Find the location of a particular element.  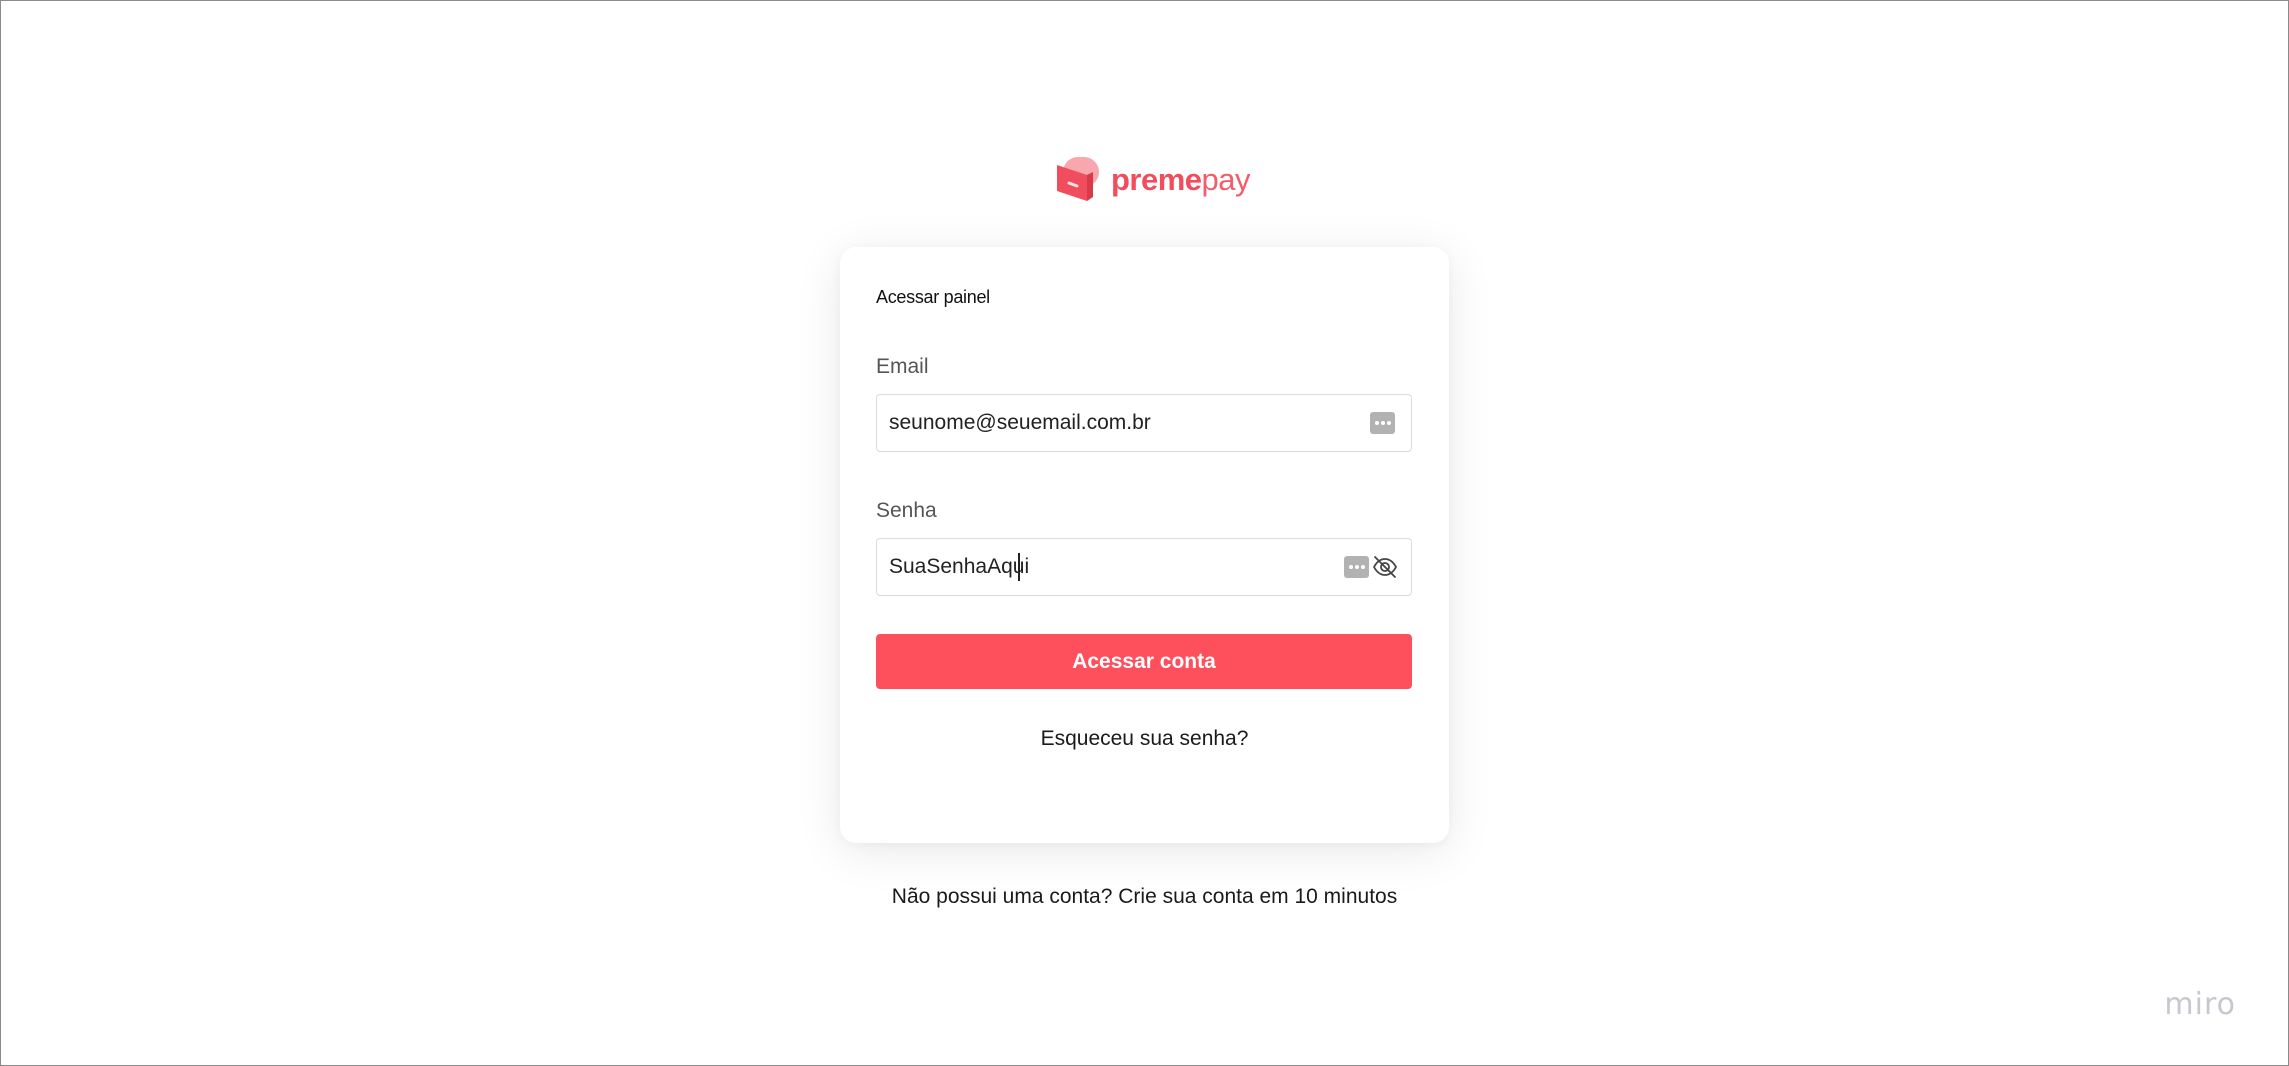

eye-slash-icon is located at coordinates (1385, 567).